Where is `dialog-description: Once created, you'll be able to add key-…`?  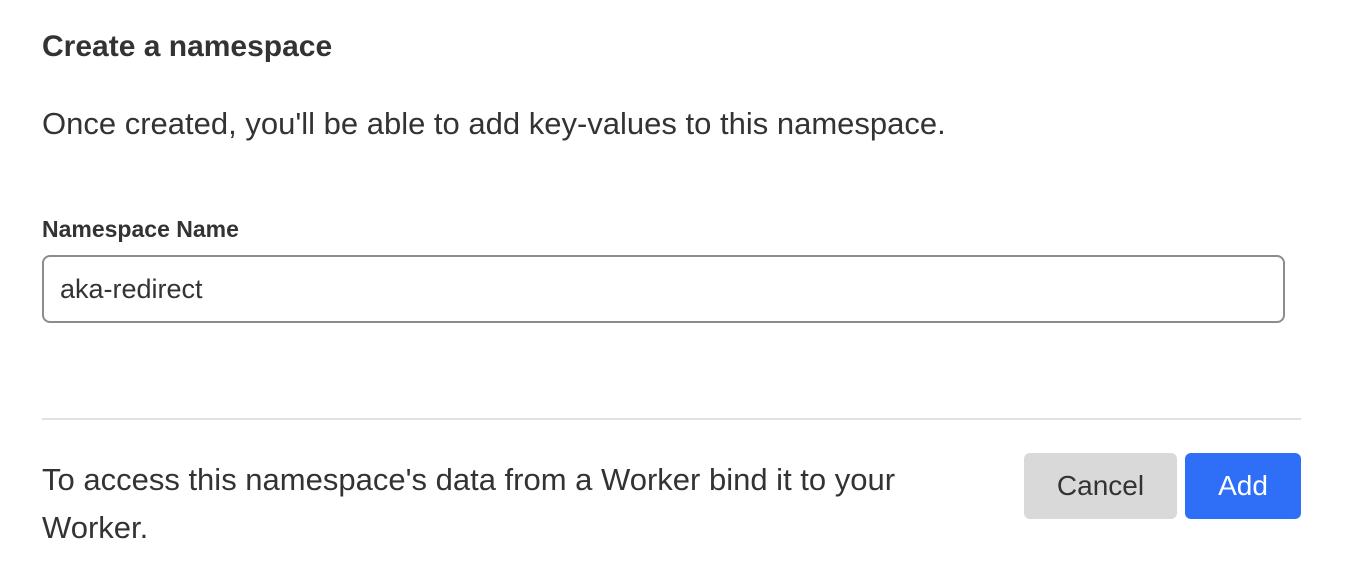
dialog-description: Once created, you'll be able to add key-… is located at coordinates (494, 123).